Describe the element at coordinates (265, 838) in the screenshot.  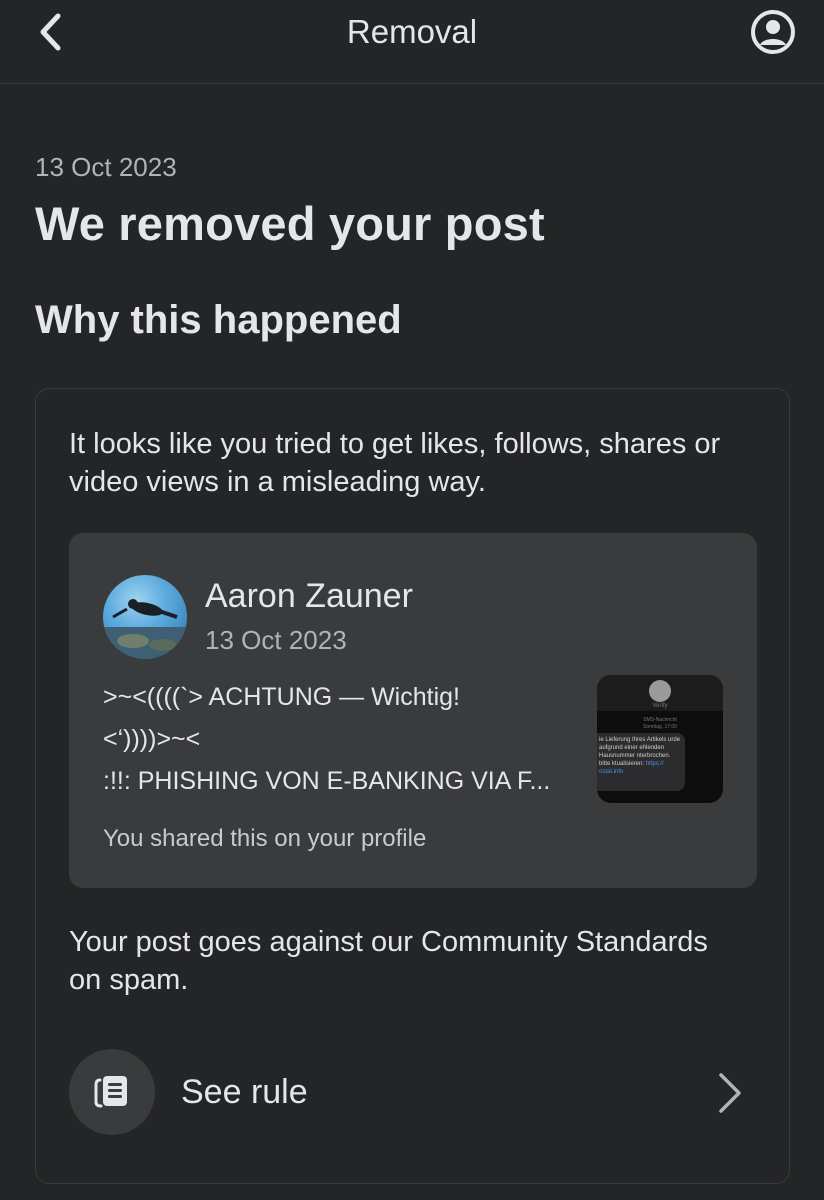
I see `shared-note: You shared this on your profile` at that location.